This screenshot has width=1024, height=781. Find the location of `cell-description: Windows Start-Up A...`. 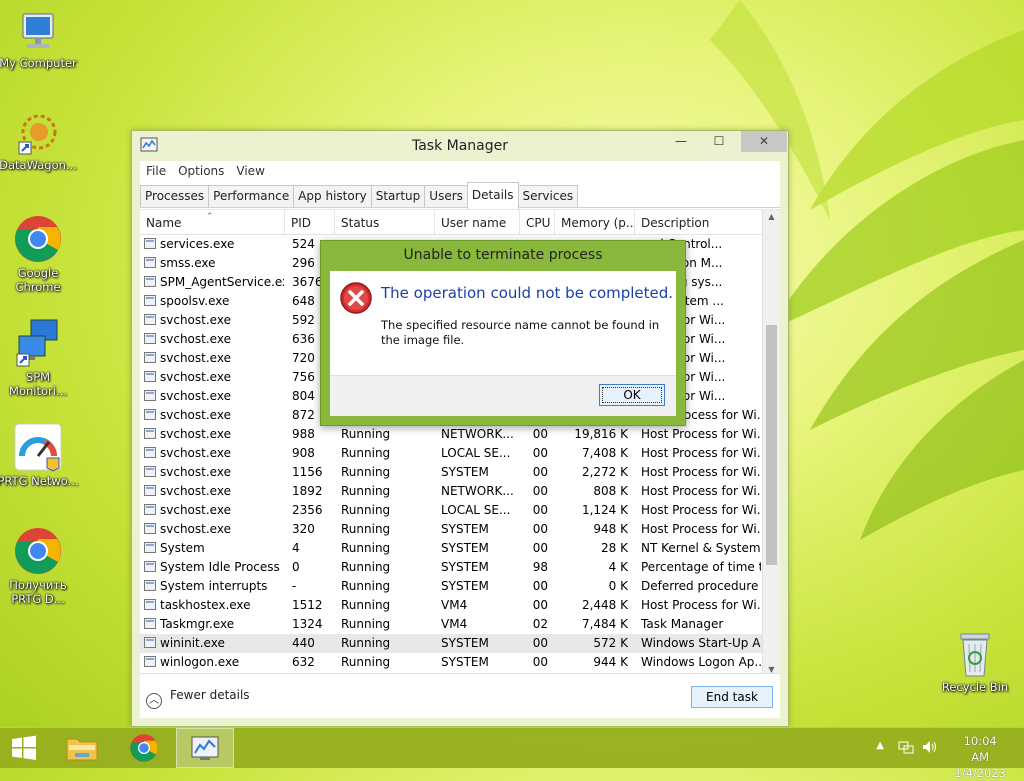

cell-description: Windows Start-Up A... is located at coordinates (701, 643).